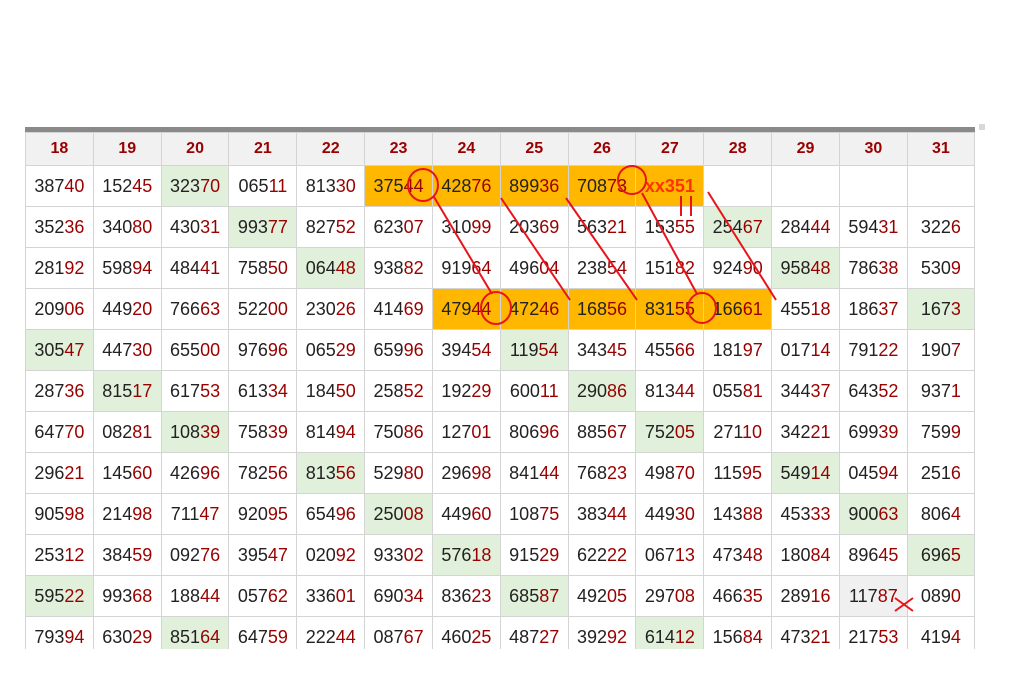  I want to click on day-header-25: 25, so click(534, 149).